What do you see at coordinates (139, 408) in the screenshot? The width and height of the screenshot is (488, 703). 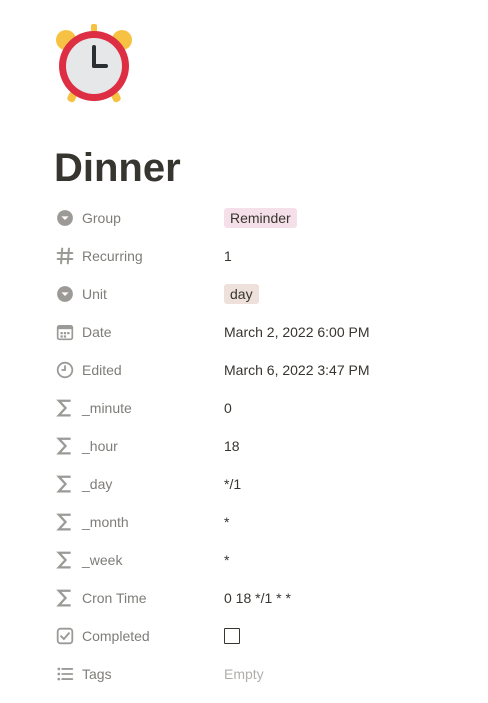 I see `property-name: _minute` at bounding box center [139, 408].